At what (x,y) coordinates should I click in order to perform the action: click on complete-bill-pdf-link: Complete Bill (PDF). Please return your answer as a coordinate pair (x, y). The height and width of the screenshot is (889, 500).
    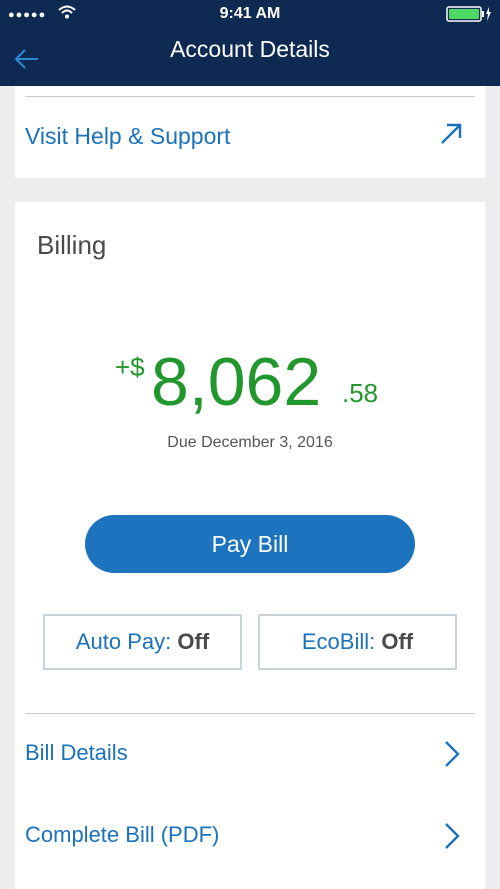
    Looking at the image, I should click on (250, 836).